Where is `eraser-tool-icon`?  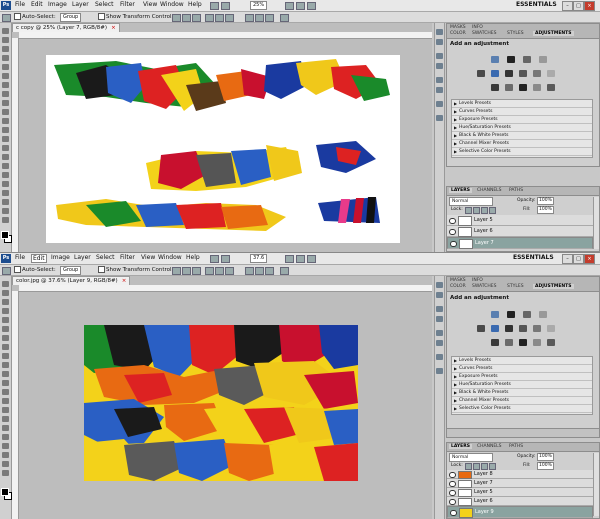
eraser-tool-icon is located at coordinates (5, 374).